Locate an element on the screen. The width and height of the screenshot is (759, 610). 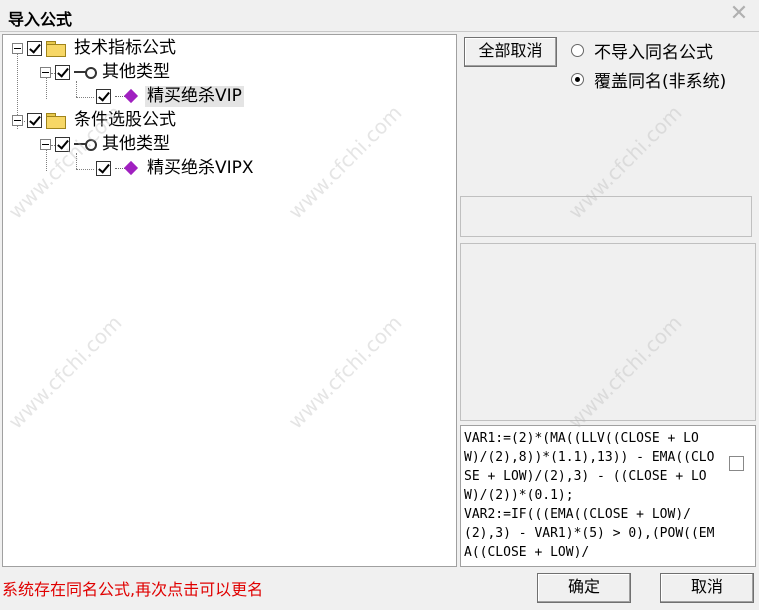
title-bar: 导入公式 ✕ is located at coordinates (379, 16).